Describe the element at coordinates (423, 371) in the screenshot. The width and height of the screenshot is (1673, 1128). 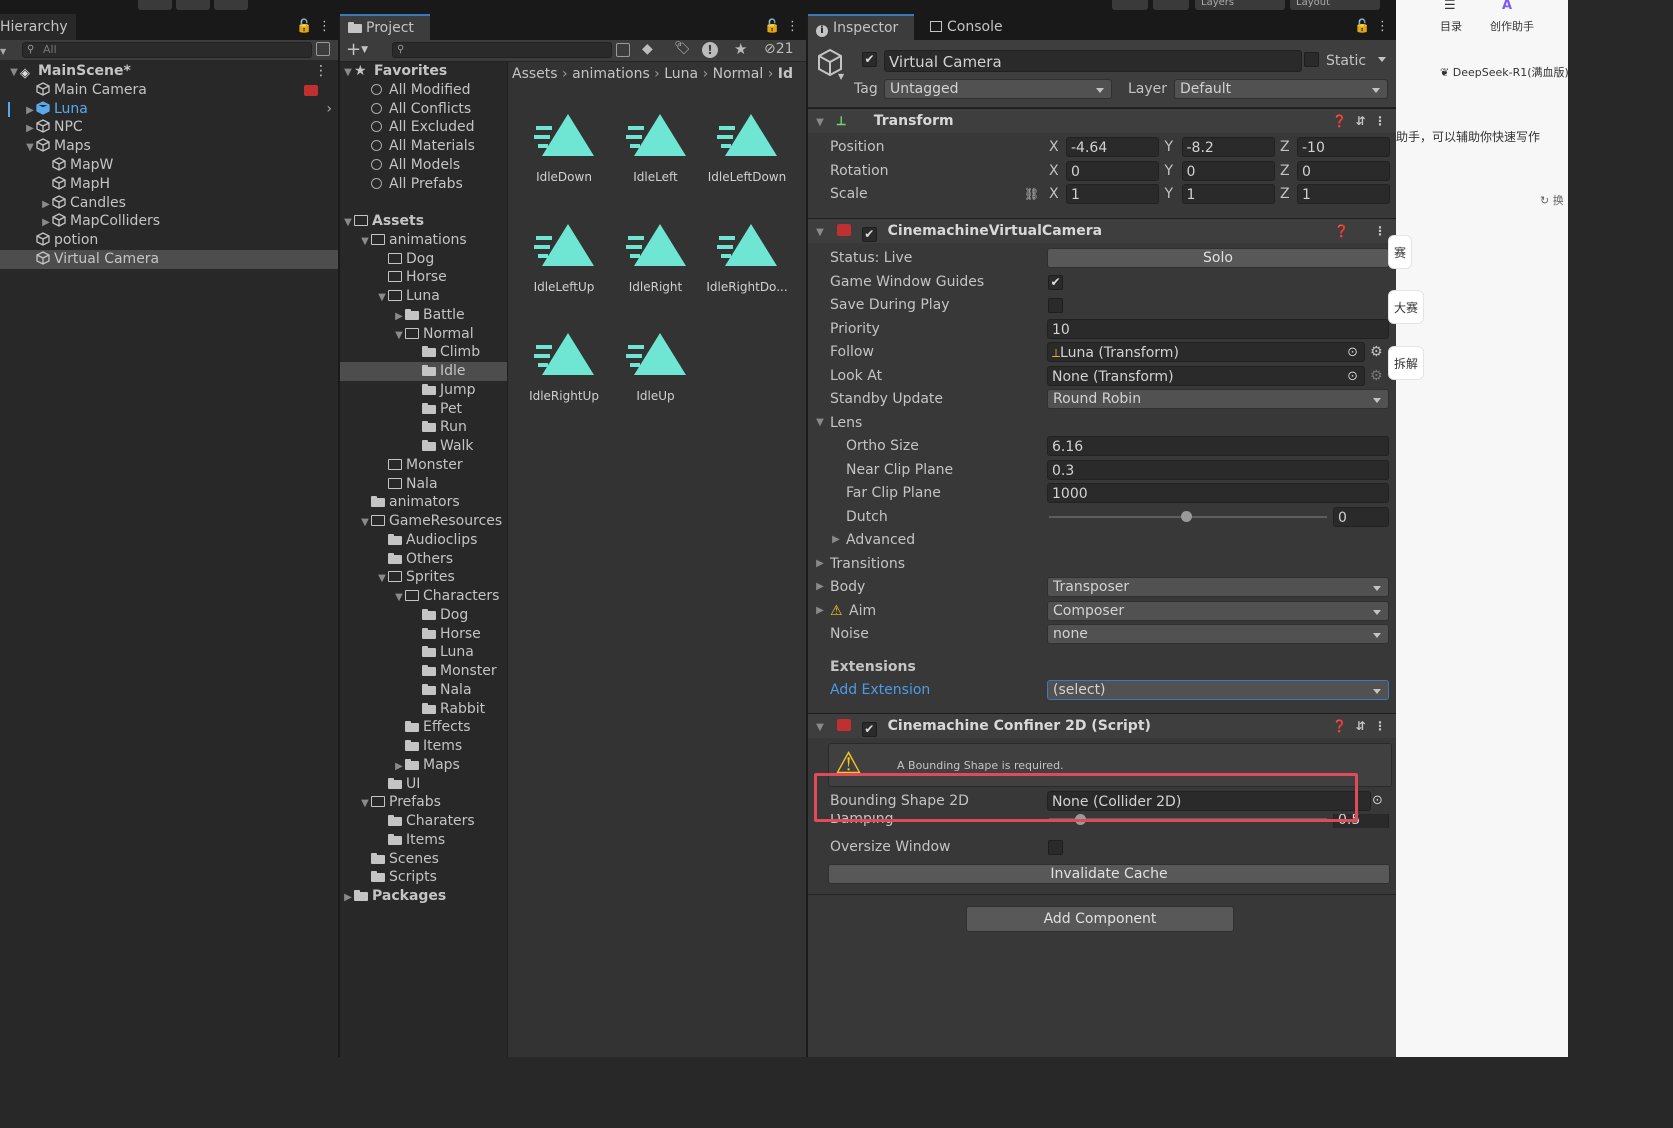
I see `project-folder-item: Idle` at that location.